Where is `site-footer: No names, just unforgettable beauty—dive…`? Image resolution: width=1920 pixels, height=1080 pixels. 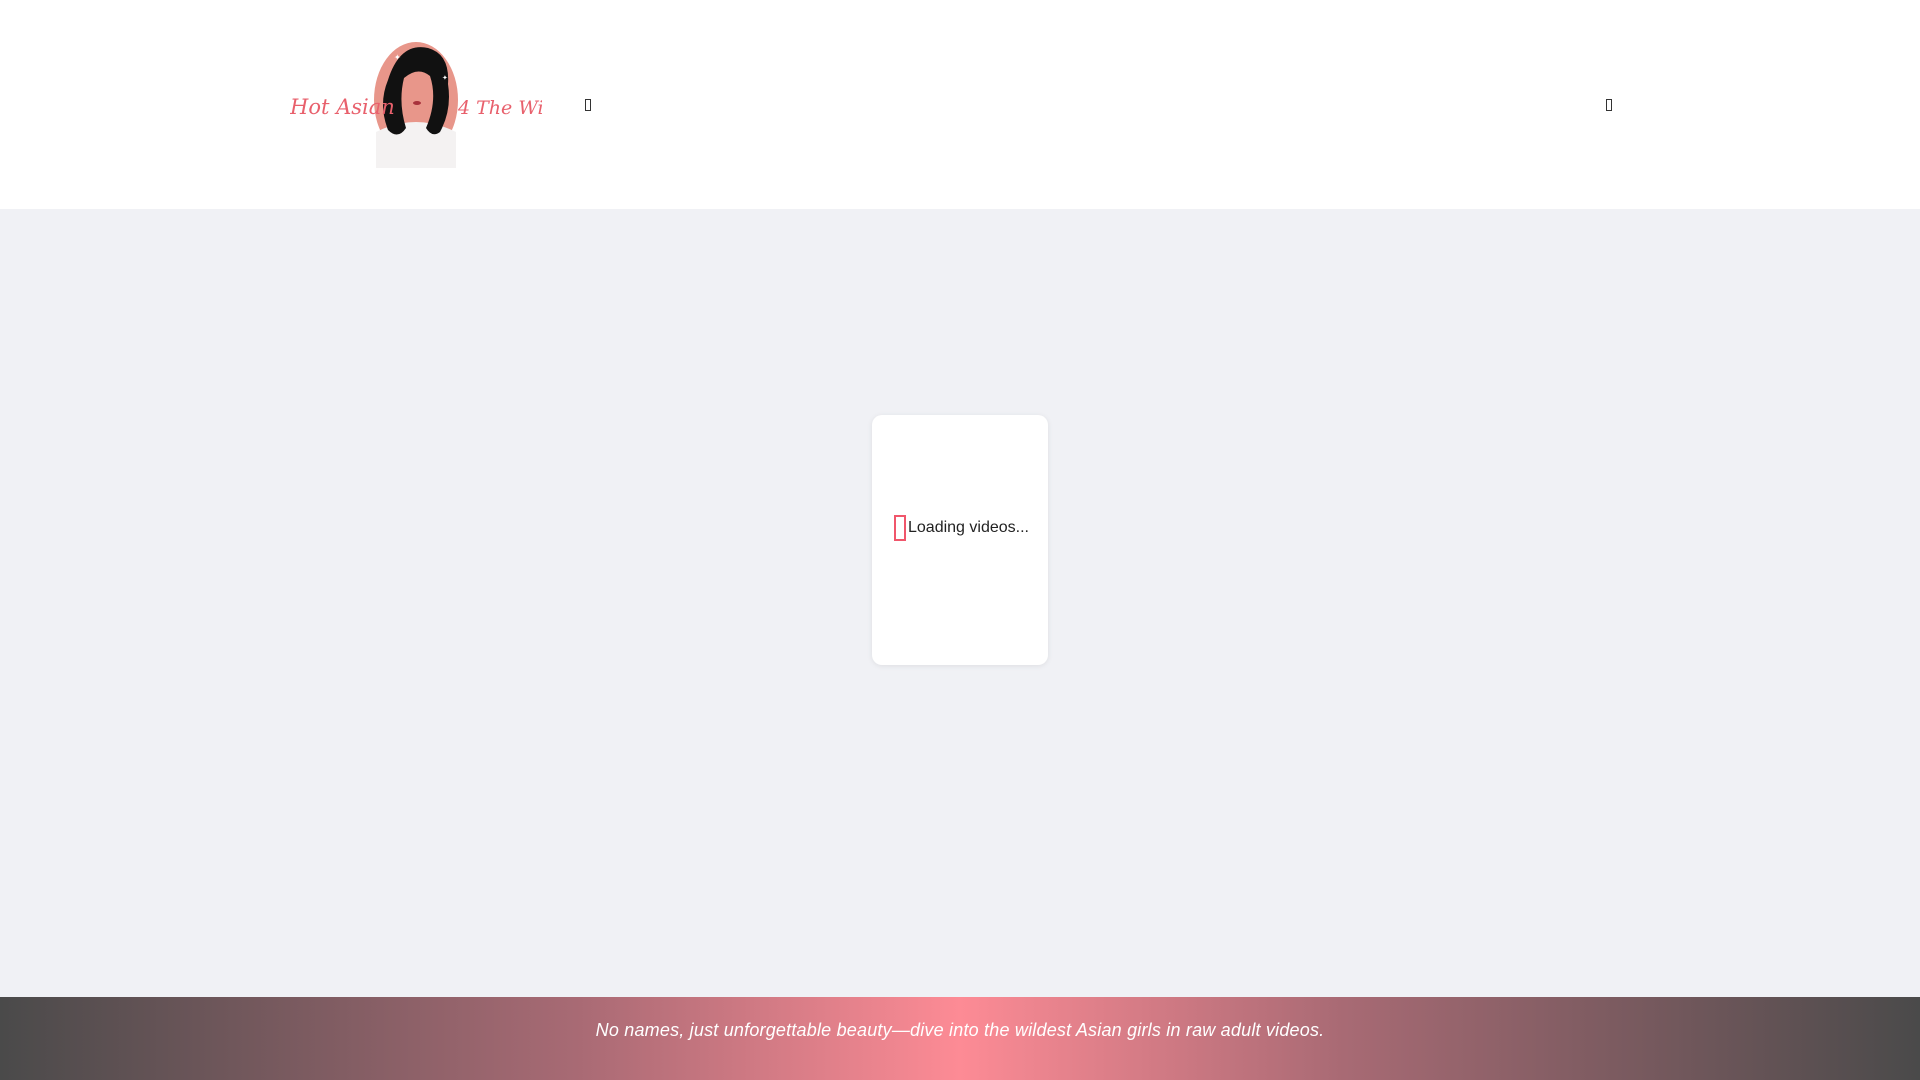 site-footer: No names, just unforgettable beauty—dive… is located at coordinates (960, 1038).